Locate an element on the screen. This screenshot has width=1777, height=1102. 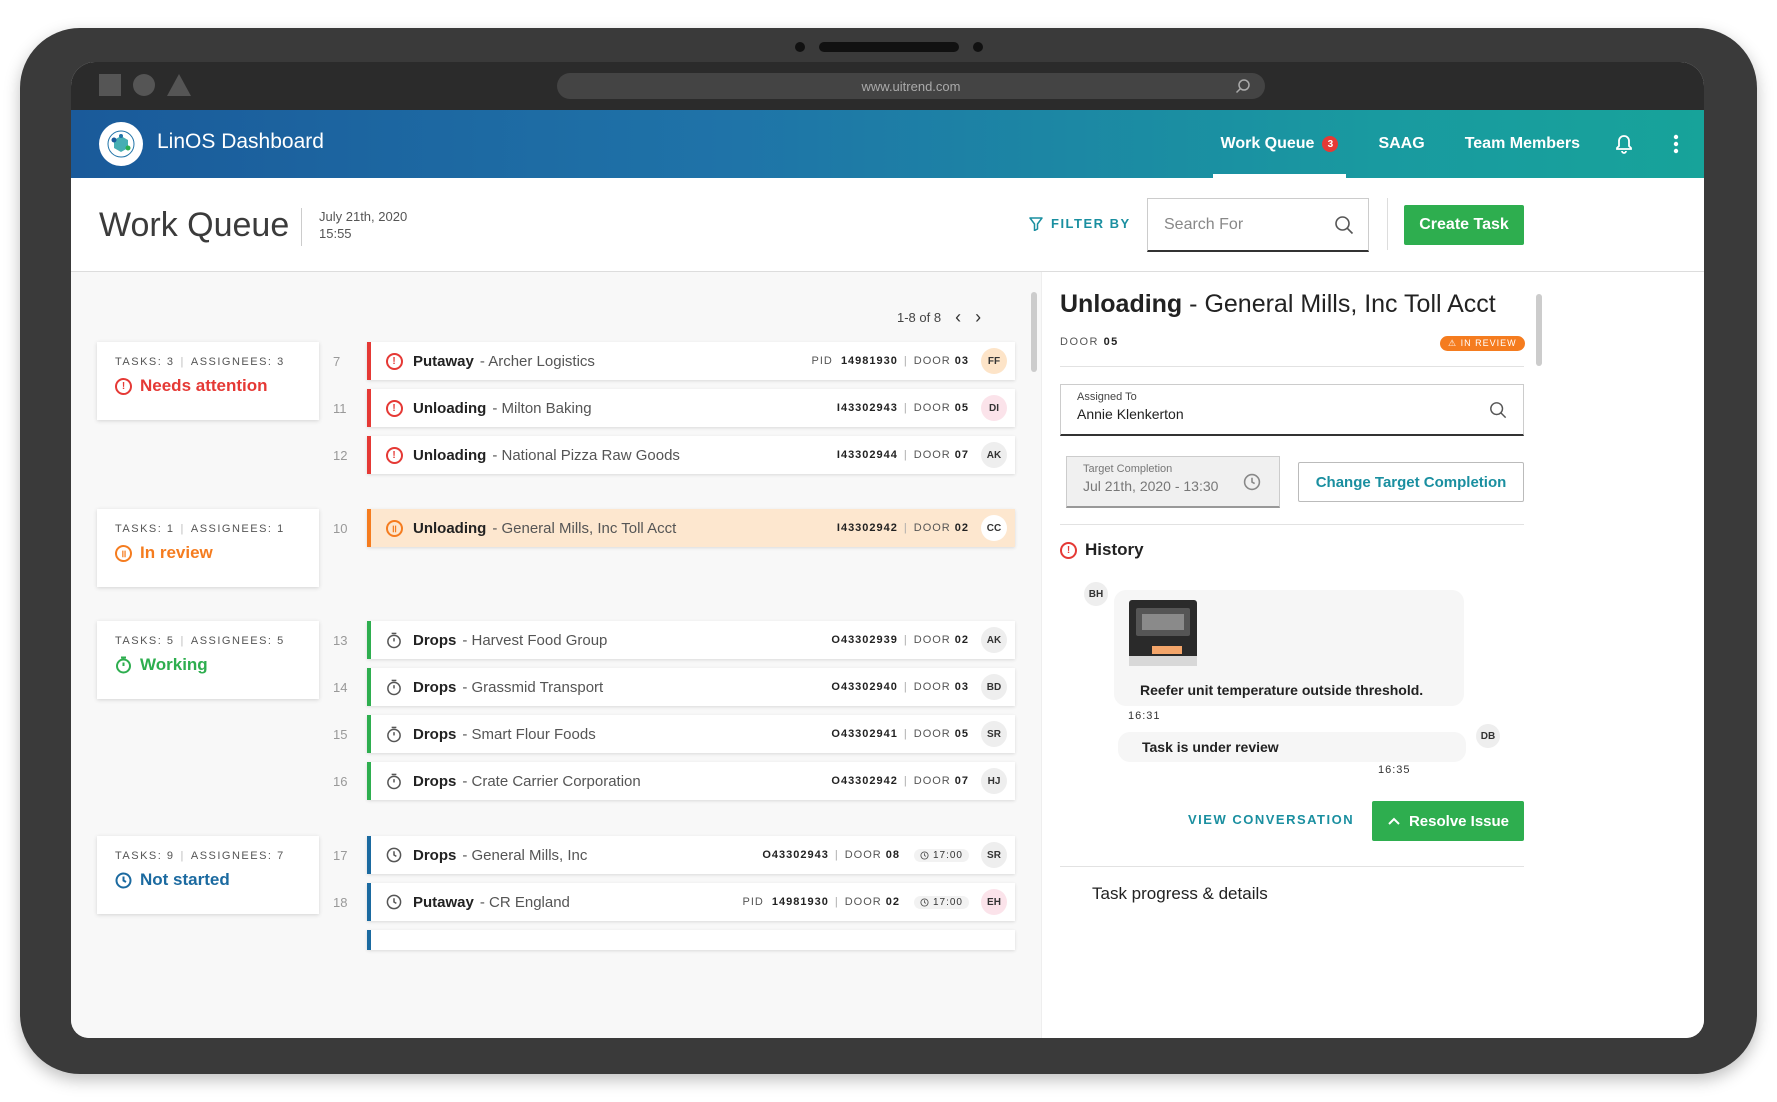
nav-team-members: Team Members is located at coordinates (1522, 144).